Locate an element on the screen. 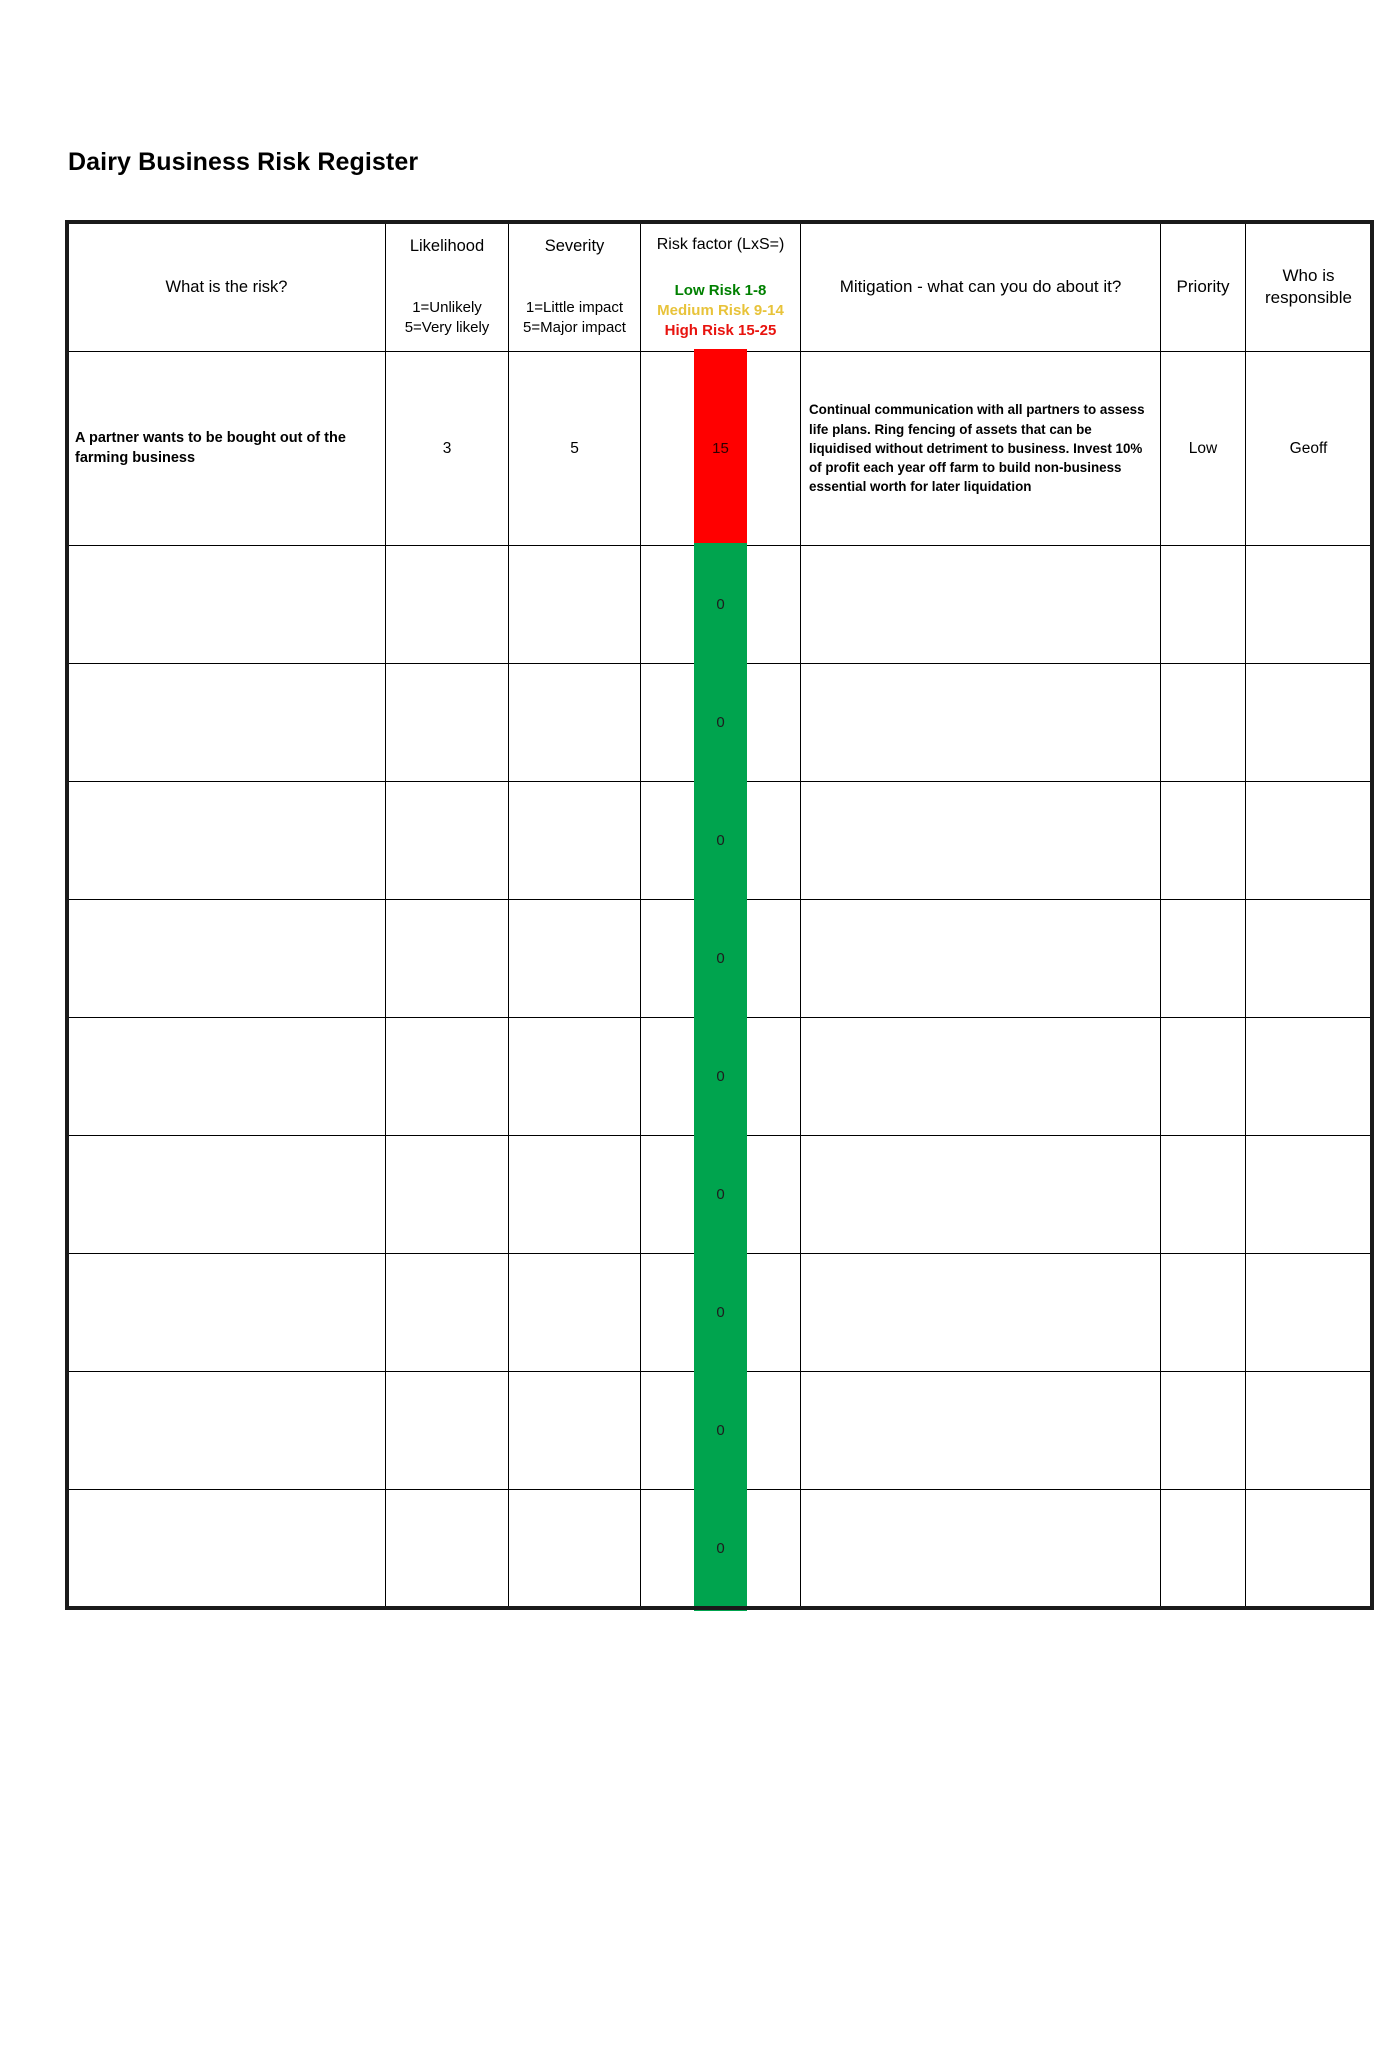 This screenshot has height=2048, width=1389. col-header-mitigation-label: Mitigation - what can you do about it? is located at coordinates (980, 286).